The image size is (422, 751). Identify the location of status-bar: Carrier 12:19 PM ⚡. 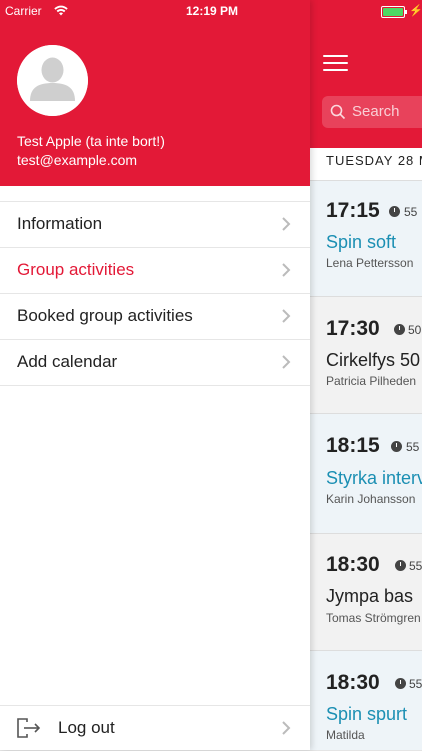
(211, 11).